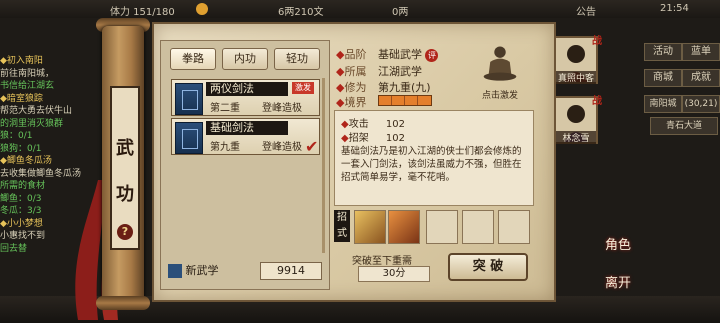  What do you see at coordinates (41, 173) in the screenshot?
I see `quest-line: 去收集做鲫鱼冬瓜汤` at bounding box center [41, 173].